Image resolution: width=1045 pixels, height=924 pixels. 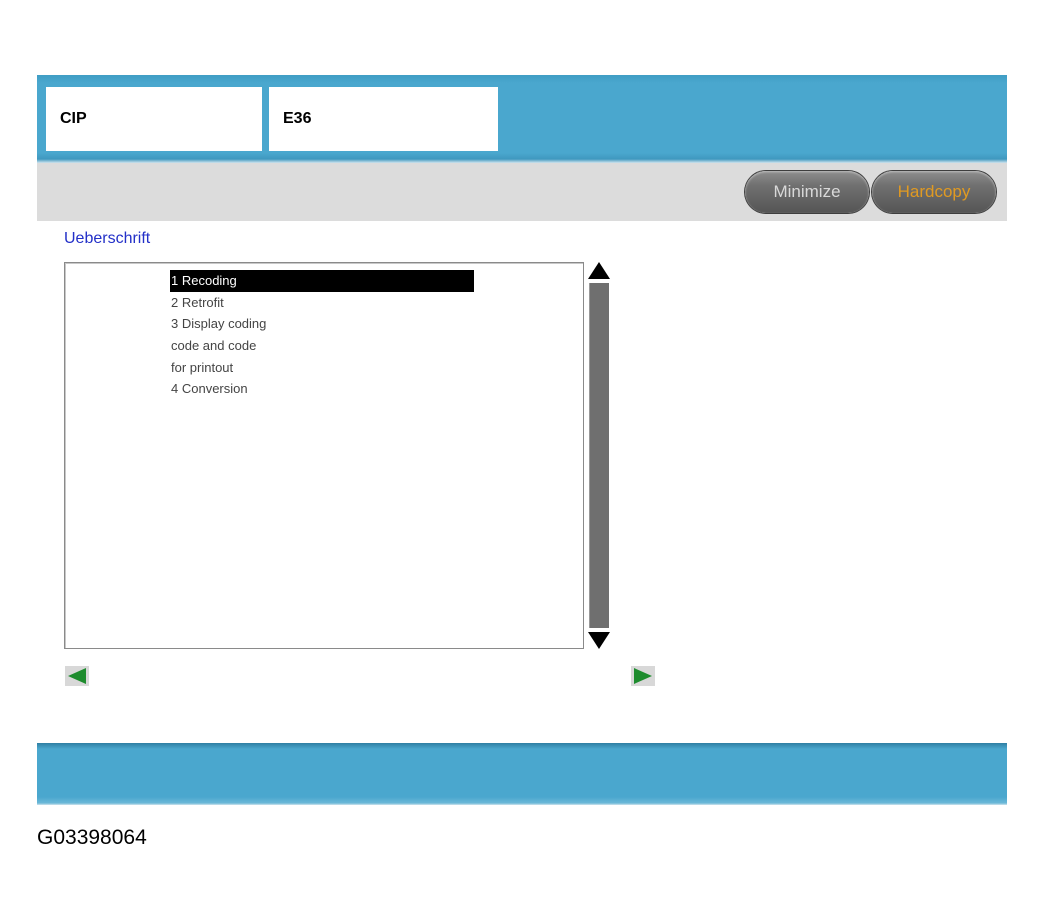 What do you see at coordinates (599, 270) in the screenshot?
I see `scroll-up-icon` at bounding box center [599, 270].